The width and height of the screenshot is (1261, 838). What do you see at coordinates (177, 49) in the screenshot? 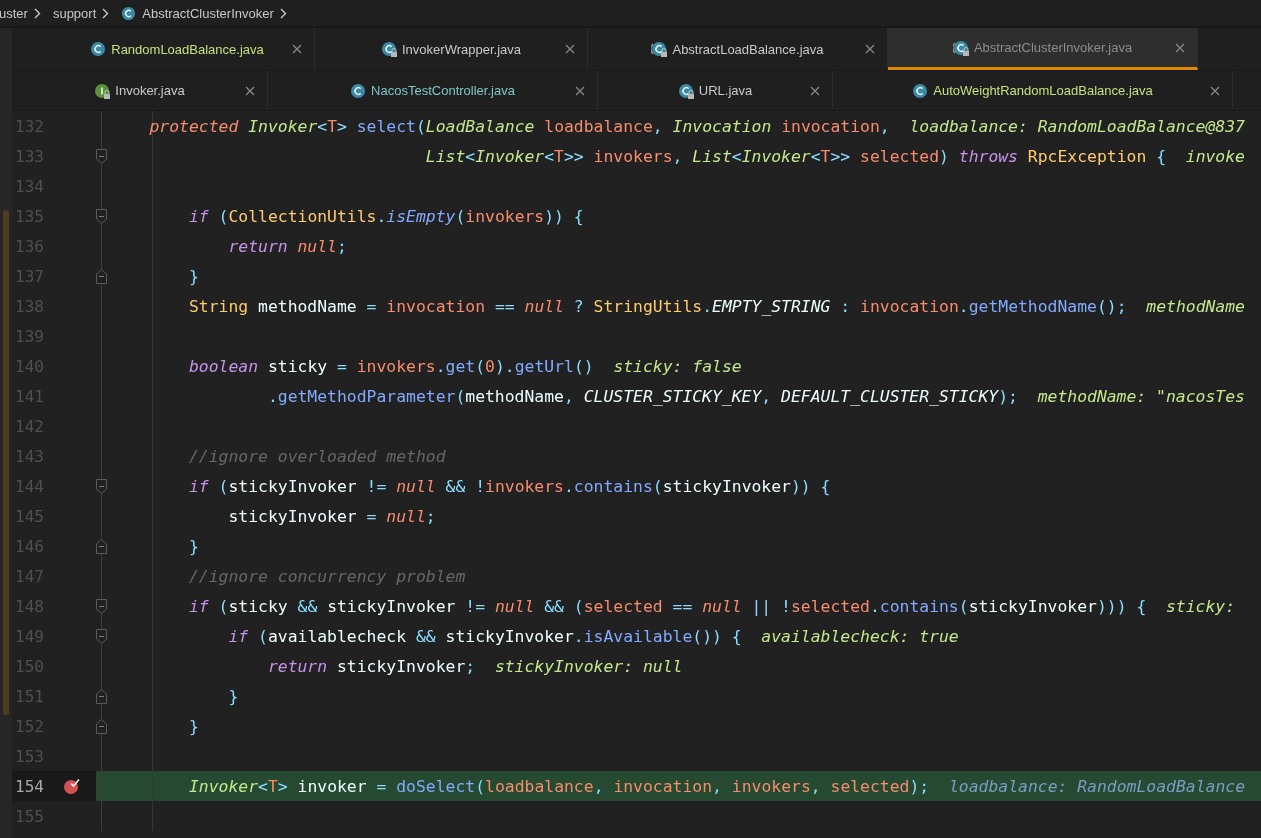
I see `editor-tab: RandomLoadBalance.java` at bounding box center [177, 49].